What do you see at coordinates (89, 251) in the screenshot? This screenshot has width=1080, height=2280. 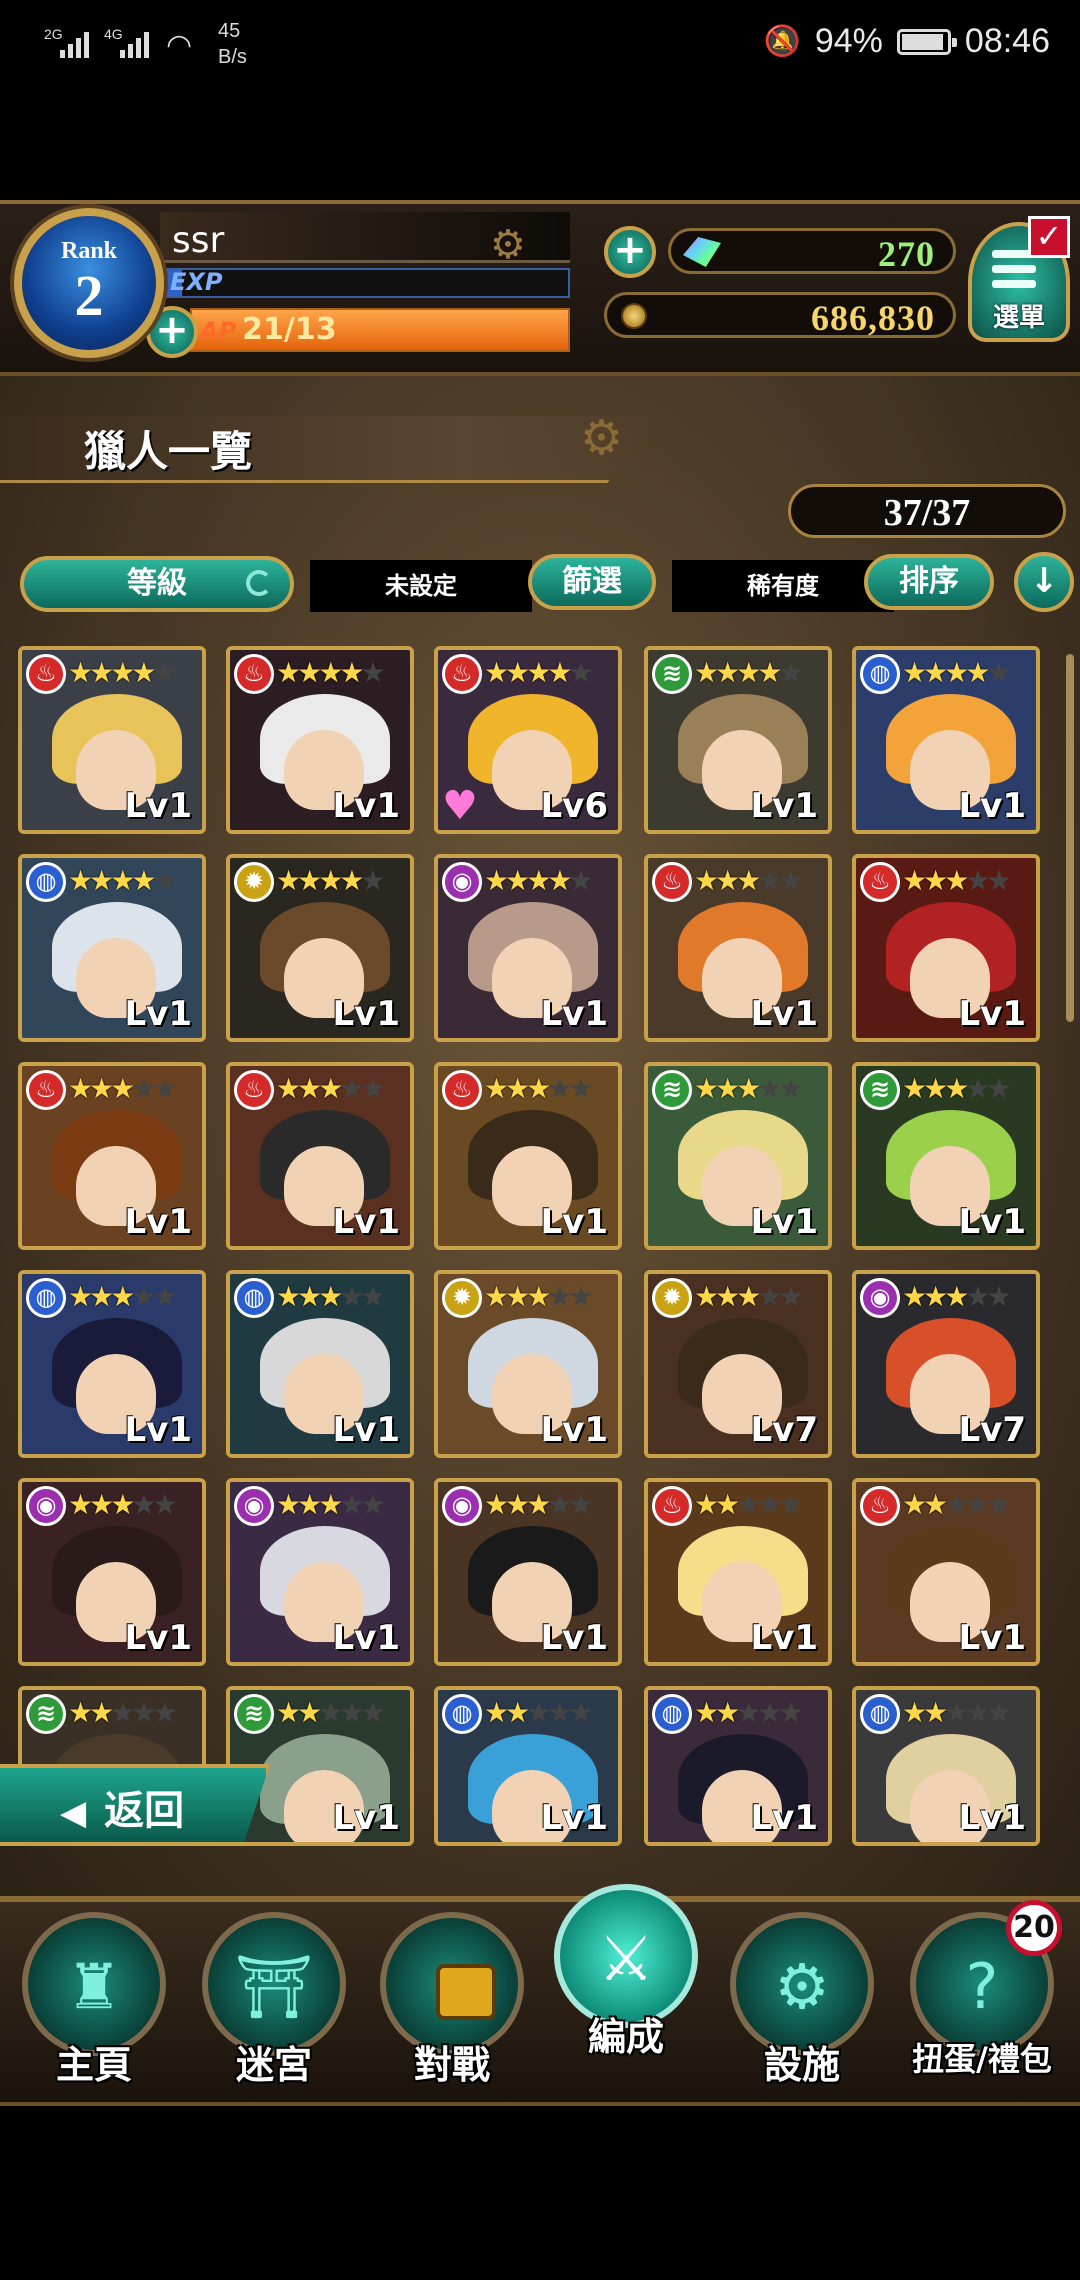 I see `rank-label: Rank` at bounding box center [89, 251].